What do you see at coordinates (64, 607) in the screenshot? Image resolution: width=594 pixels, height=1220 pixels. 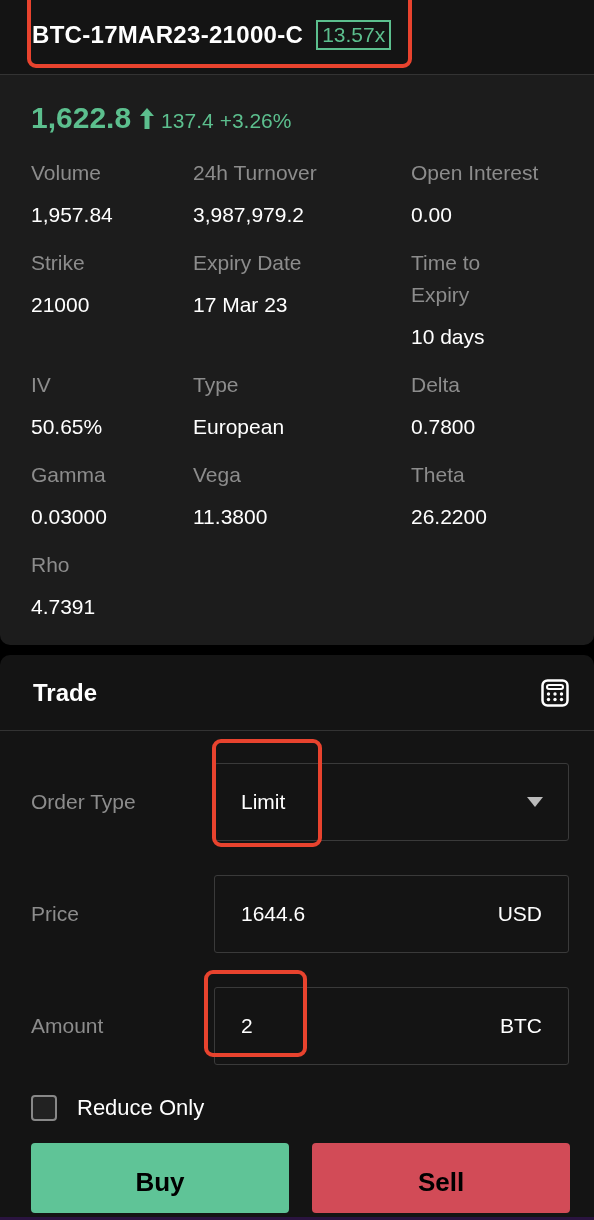 I see `stat-value: 4.7391` at bounding box center [64, 607].